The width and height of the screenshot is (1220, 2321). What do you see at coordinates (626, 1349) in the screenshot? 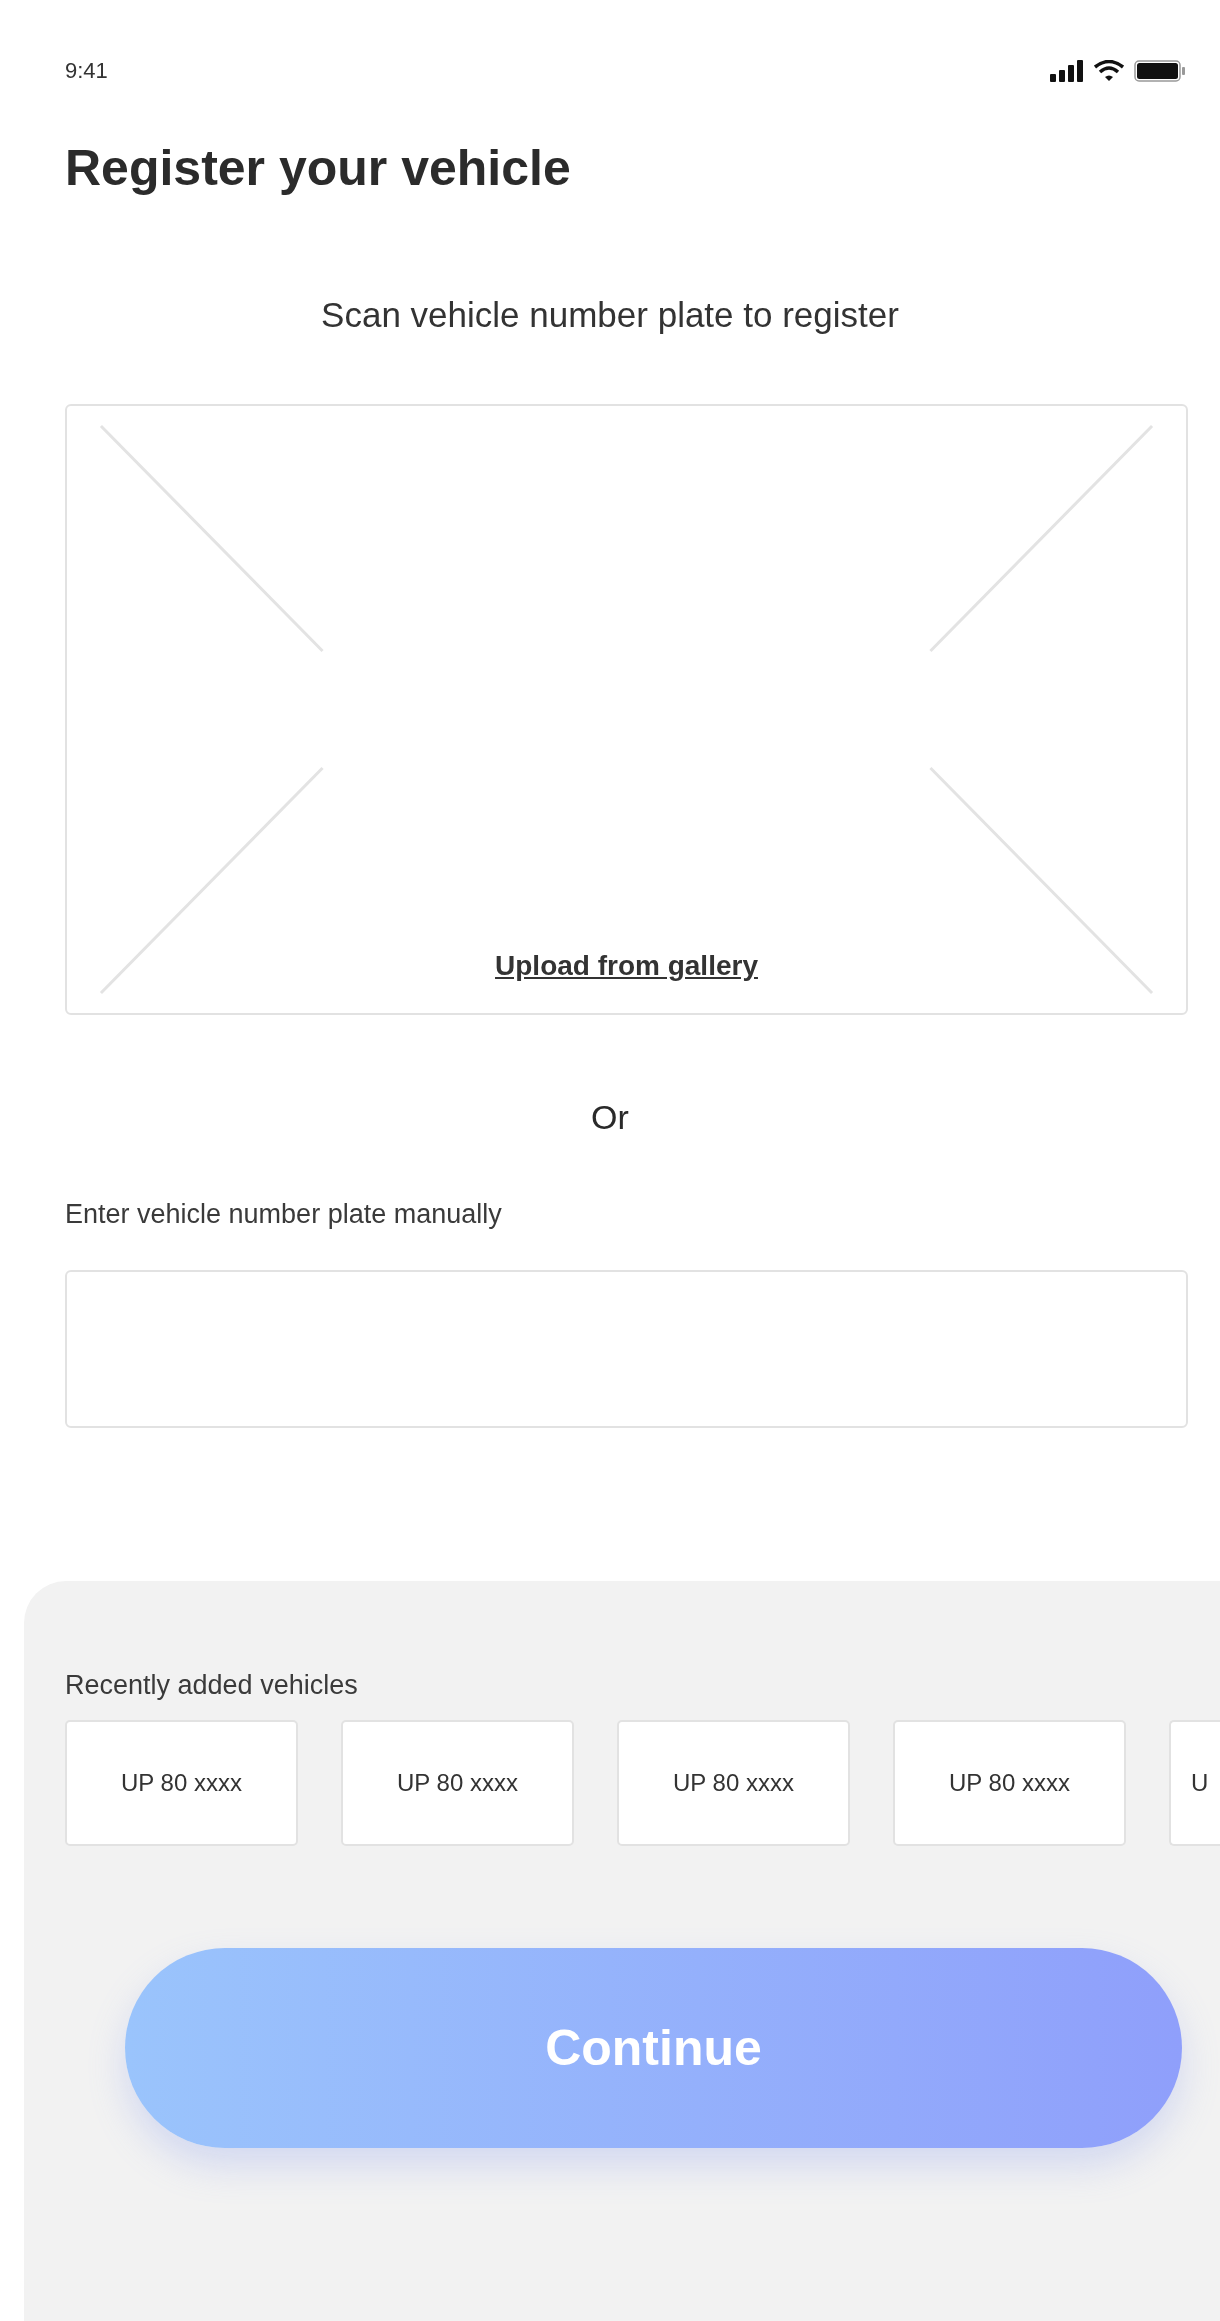
I see `plate-input-field` at bounding box center [626, 1349].